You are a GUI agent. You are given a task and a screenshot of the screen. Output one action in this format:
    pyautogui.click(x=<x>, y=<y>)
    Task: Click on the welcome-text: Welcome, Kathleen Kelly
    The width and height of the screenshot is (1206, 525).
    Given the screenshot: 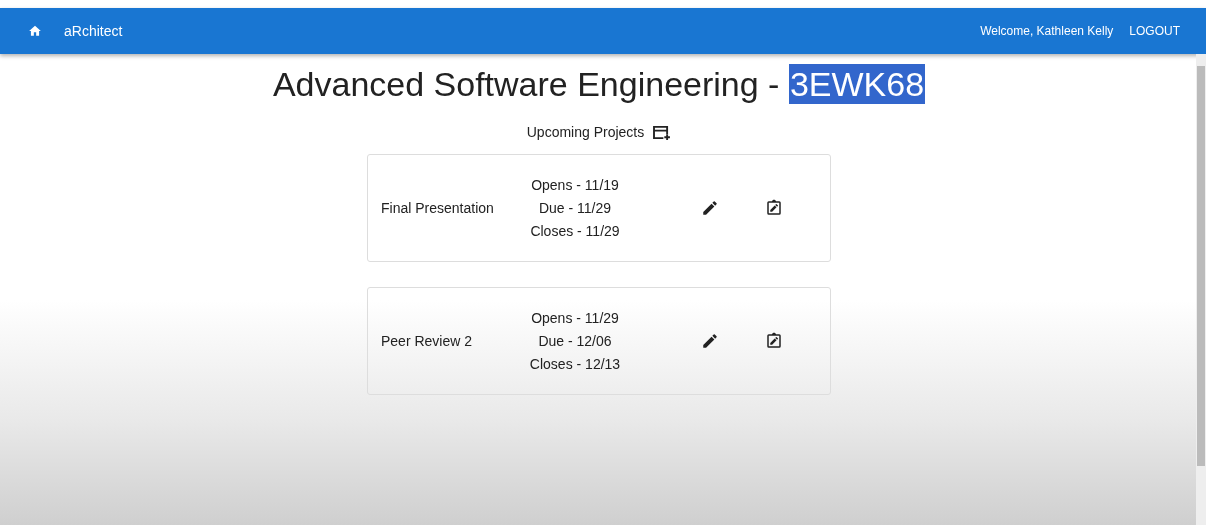 What is the action you would take?
    pyautogui.click(x=1047, y=31)
    